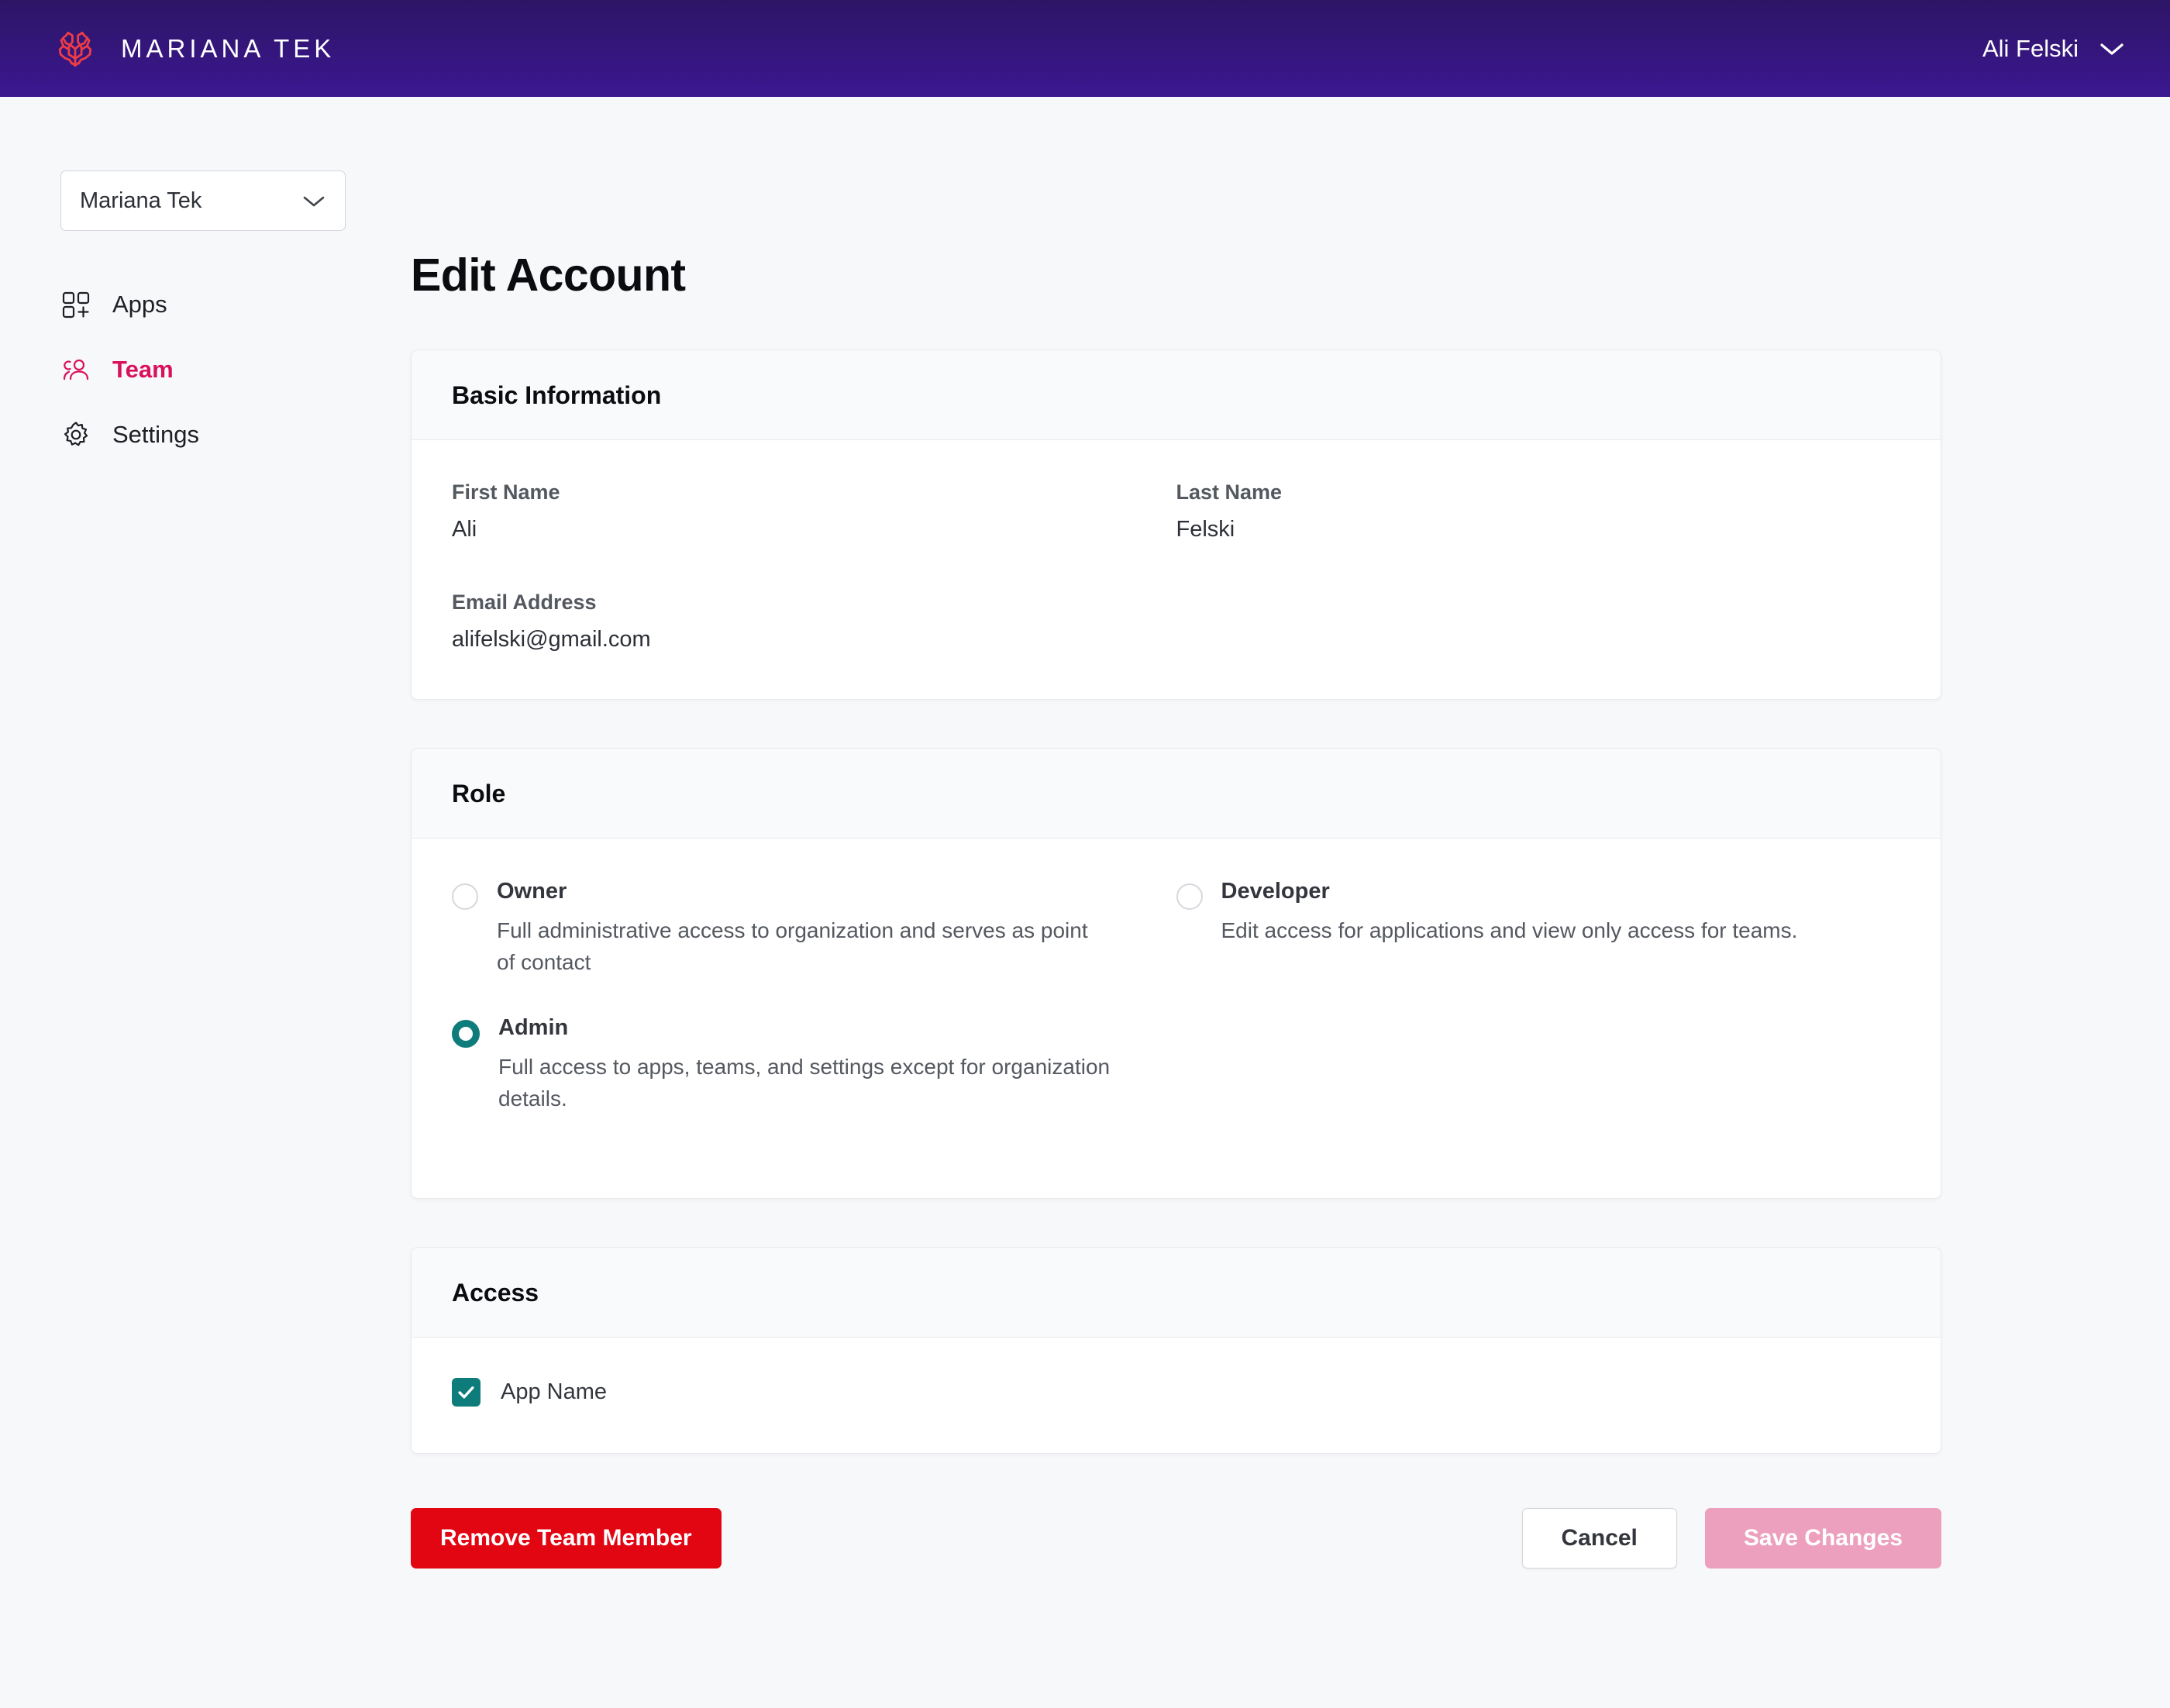 Image resolution: width=2170 pixels, height=1708 pixels. I want to click on sidebar-item-apps: Apps, so click(235, 305).